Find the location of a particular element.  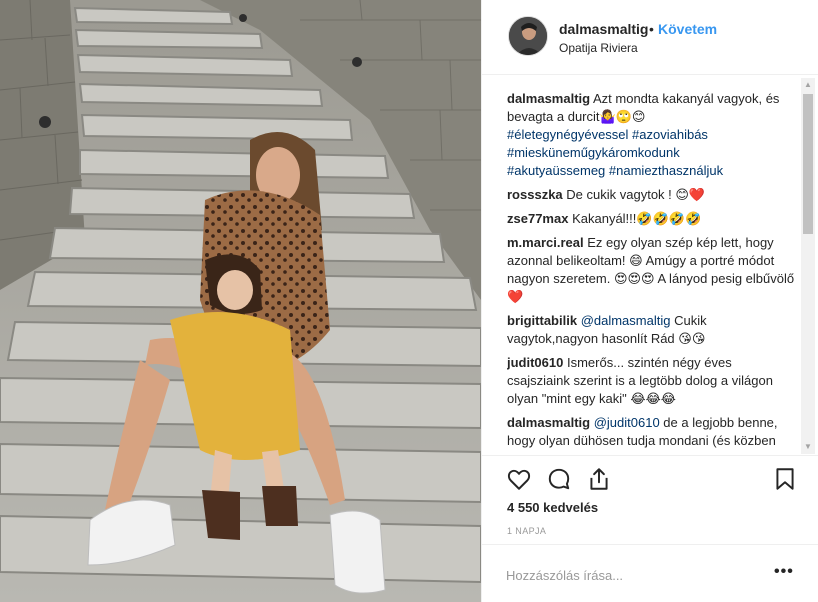

add-comment-section: ••• is located at coordinates (650, 573).